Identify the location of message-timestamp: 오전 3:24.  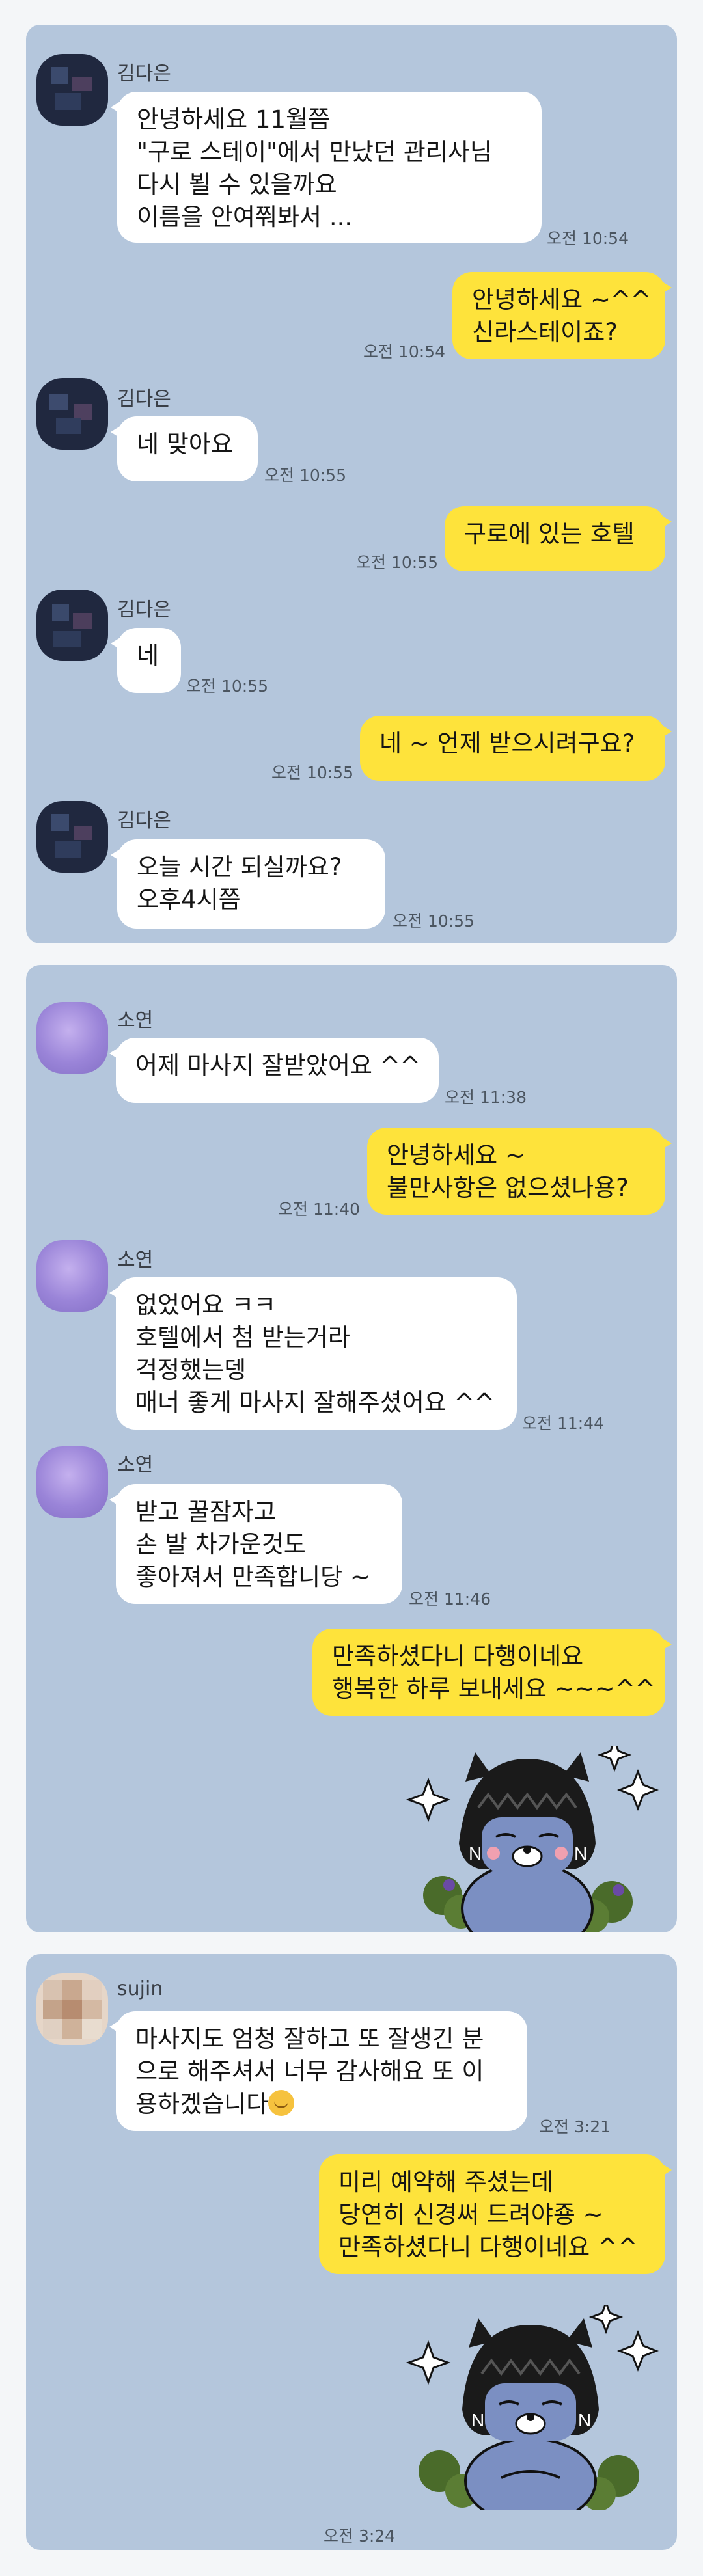
(360, 2536).